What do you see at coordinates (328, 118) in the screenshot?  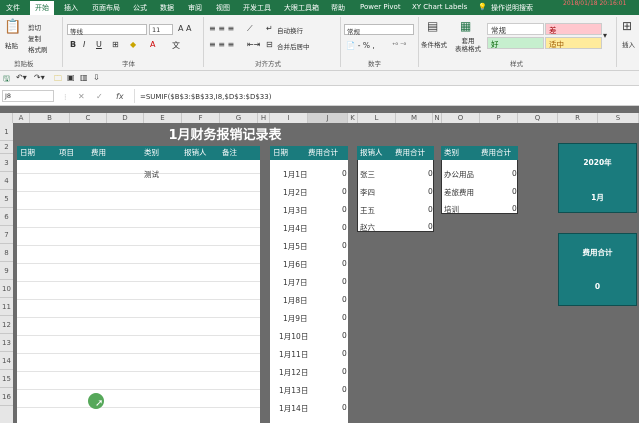 I see `column-header-selected: J` at bounding box center [328, 118].